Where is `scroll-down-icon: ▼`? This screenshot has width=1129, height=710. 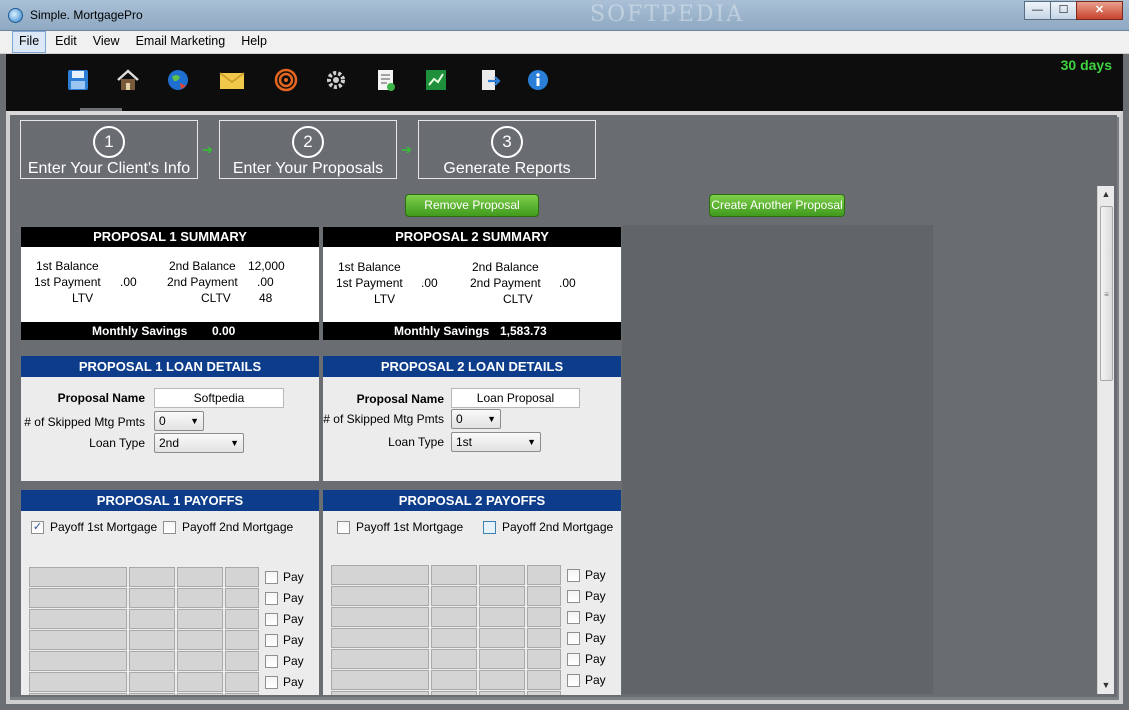
scroll-down-icon: ▼ is located at coordinates (1106, 685).